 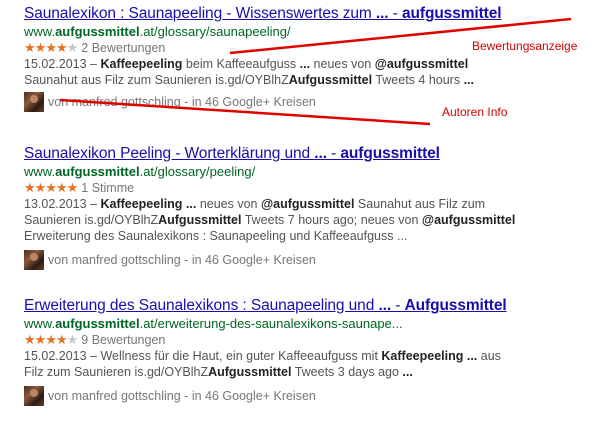 I want to click on annotation-author-label: Autoren Info, so click(x=475, y=112).